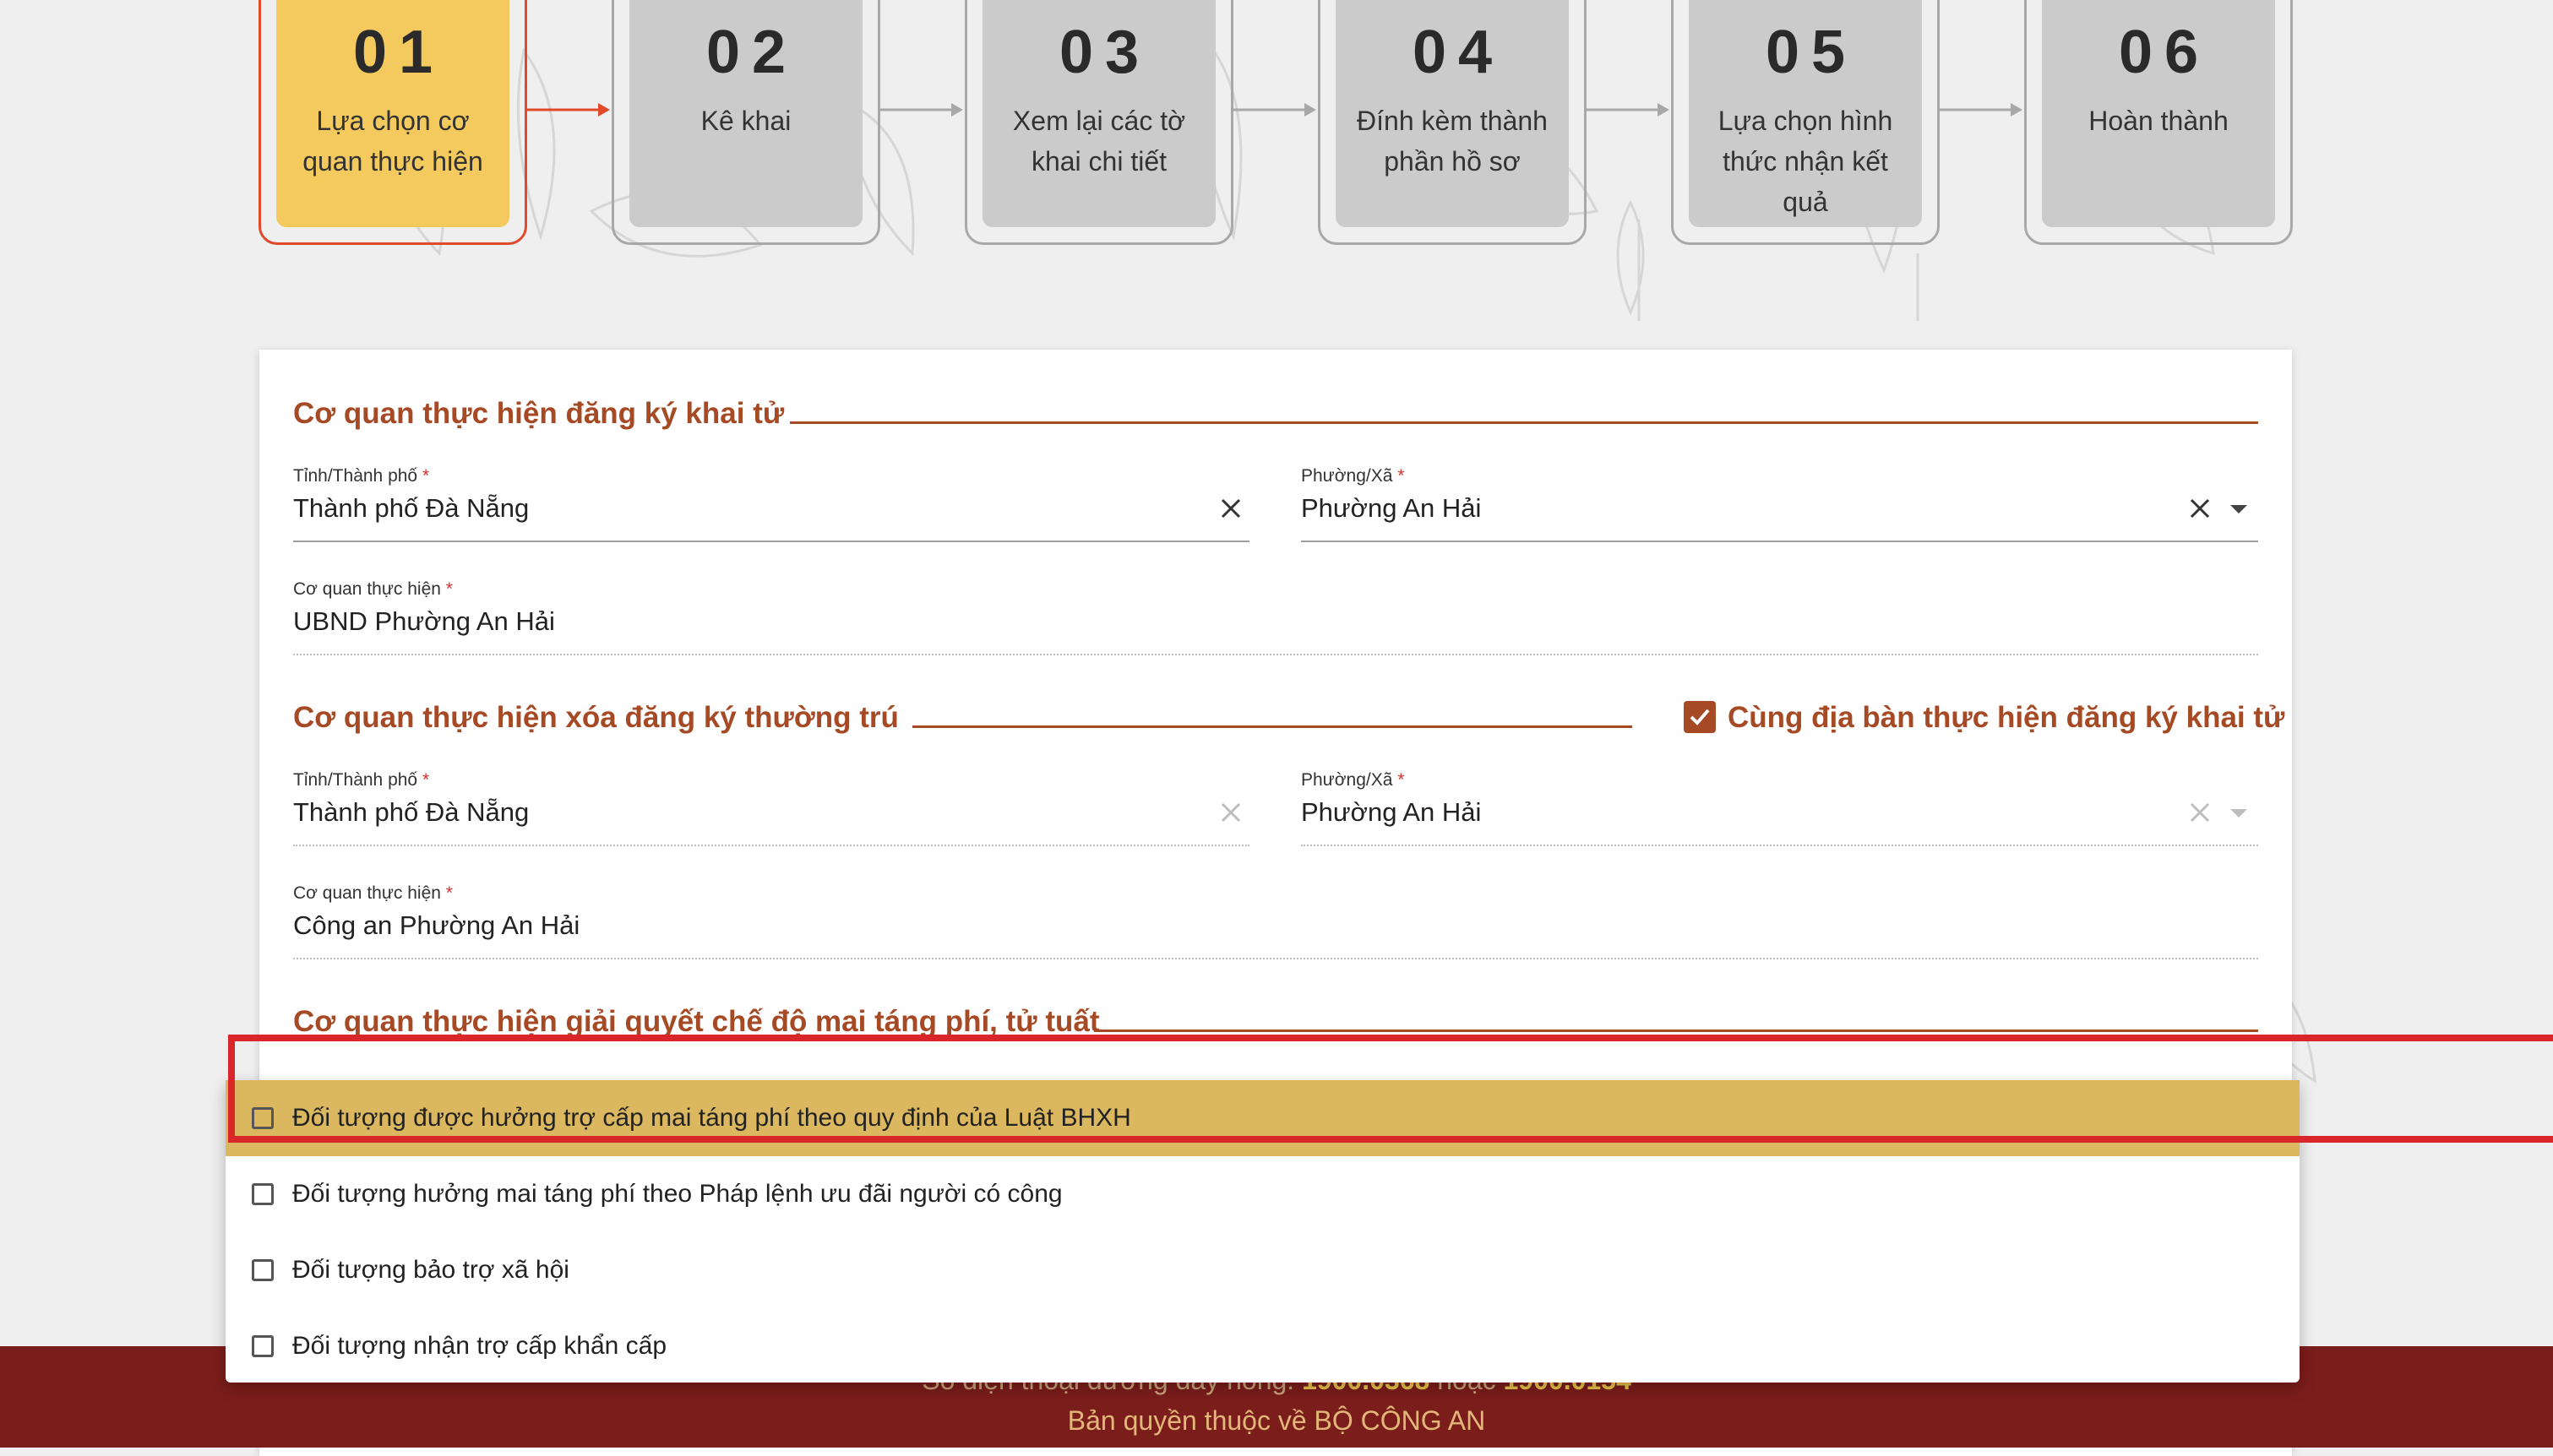 The height and width of the screenshot is (1456, 2553). What do you see at coordinates (596, 717) in the screenshot?
I see `section-title-residence-removal: Cơ quan thực hiện xóa đăng ký thường trú` at bounding box center [596, 717].